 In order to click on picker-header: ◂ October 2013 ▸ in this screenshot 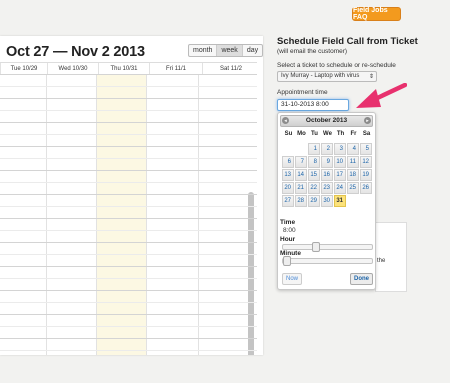, I will do `click(326, 121)`.